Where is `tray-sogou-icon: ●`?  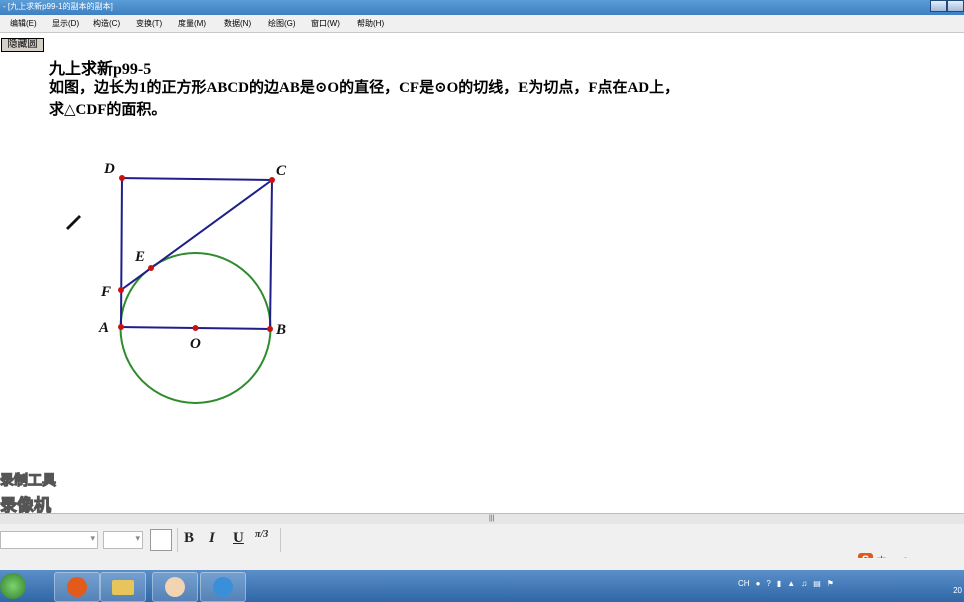
tray-sogou-icon: ● is located at coordinates (758, 583).